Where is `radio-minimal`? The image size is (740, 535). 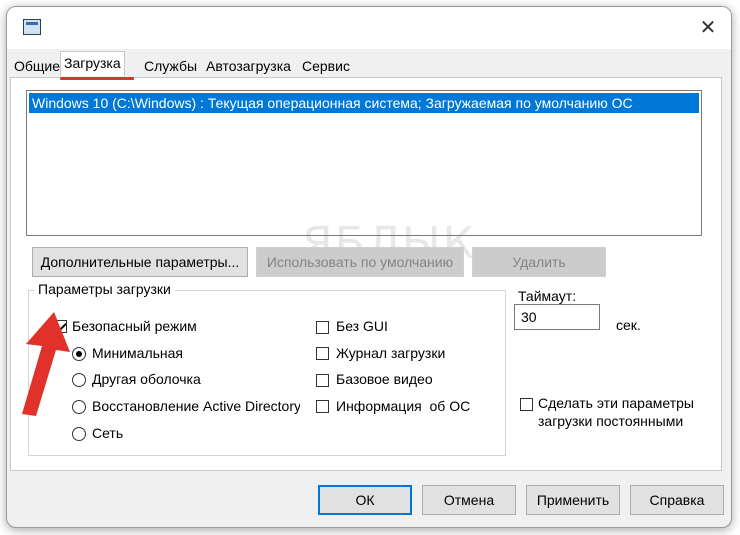
radio-minimal is located at coordinates (79, 354).